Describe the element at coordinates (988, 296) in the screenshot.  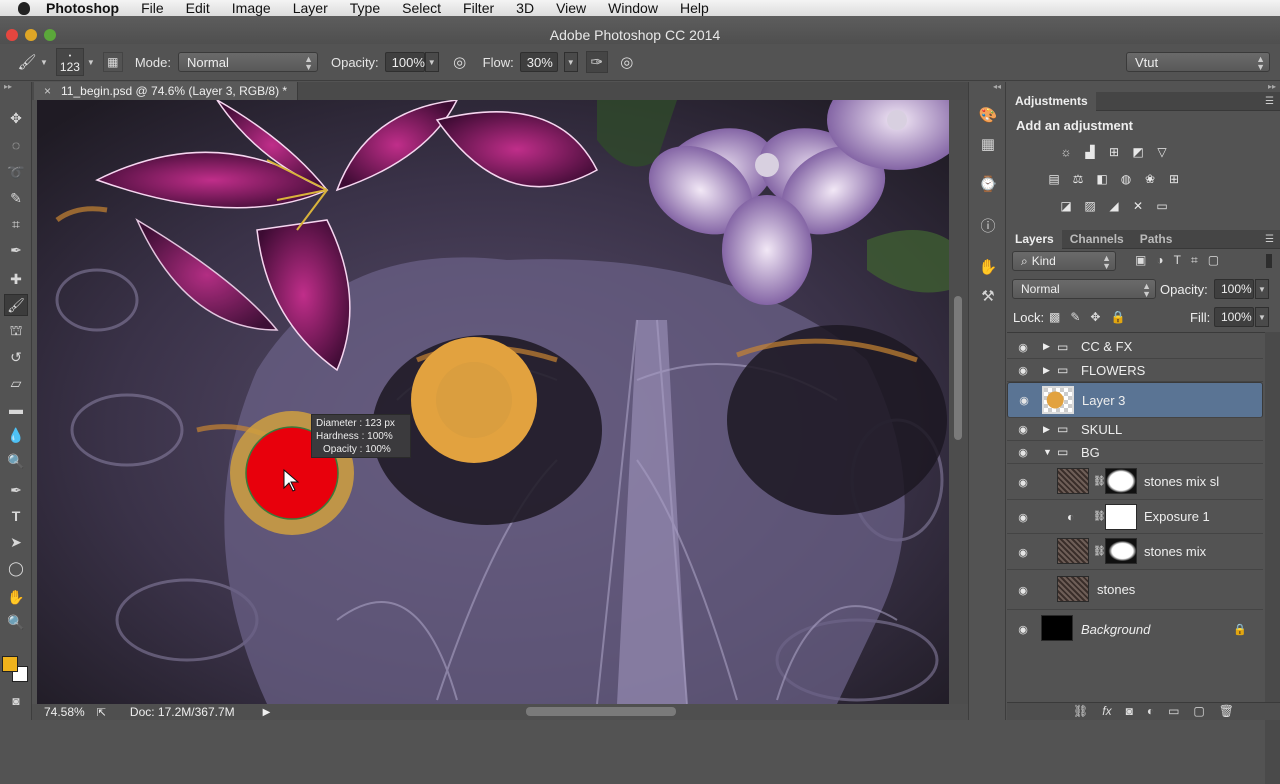
I see `tool-presets-panel-icon: ⚒` at that location.